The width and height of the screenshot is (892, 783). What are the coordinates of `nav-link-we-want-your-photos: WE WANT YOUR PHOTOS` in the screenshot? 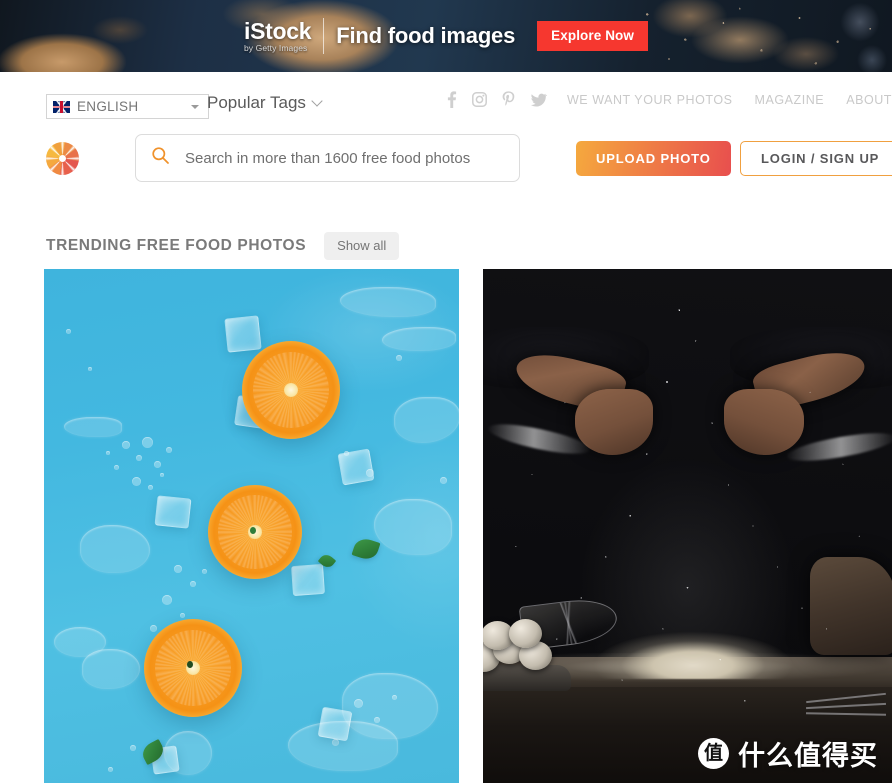 It's located at (650, 100).